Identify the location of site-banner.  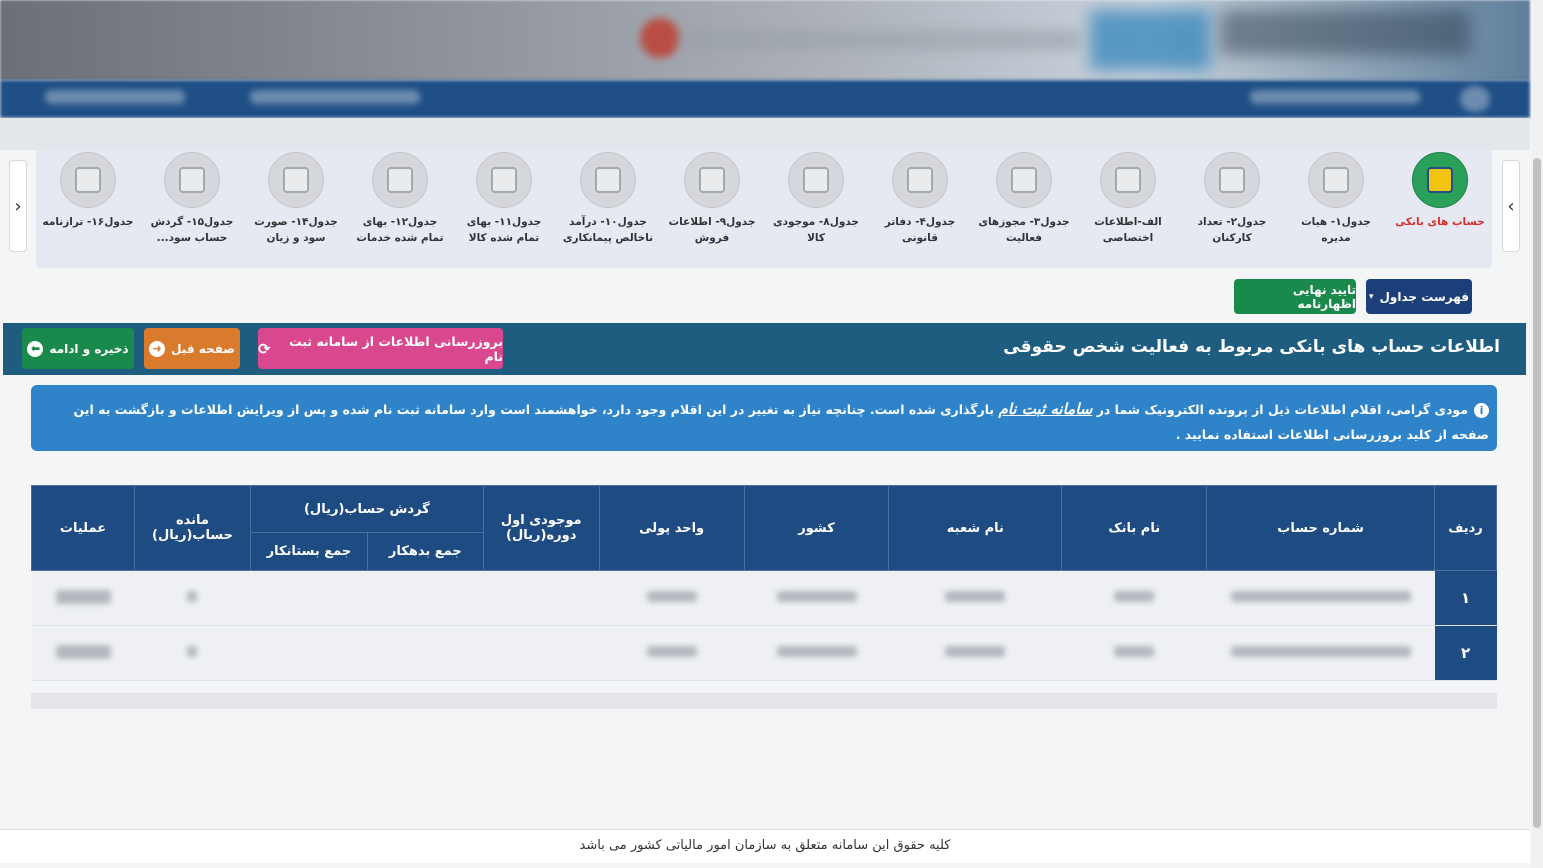
(765, 40).